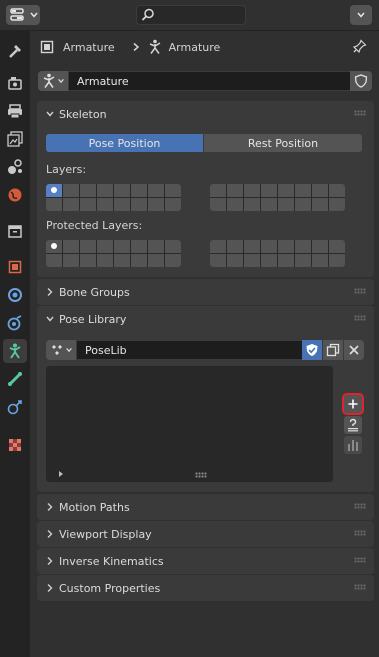 This screenshot has height=657, width=379. I want to click on tab-armature-data, so click(15, 351).